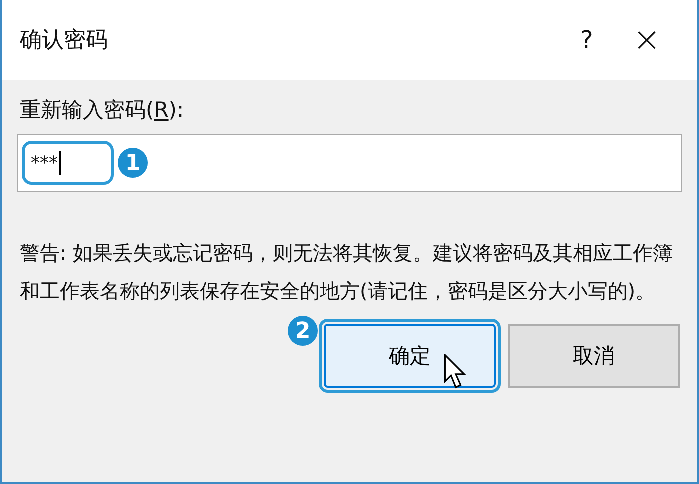 The height and width of the screenshot is (484, 699). I want to click on dialog-button: 取消, so click(594, 356).